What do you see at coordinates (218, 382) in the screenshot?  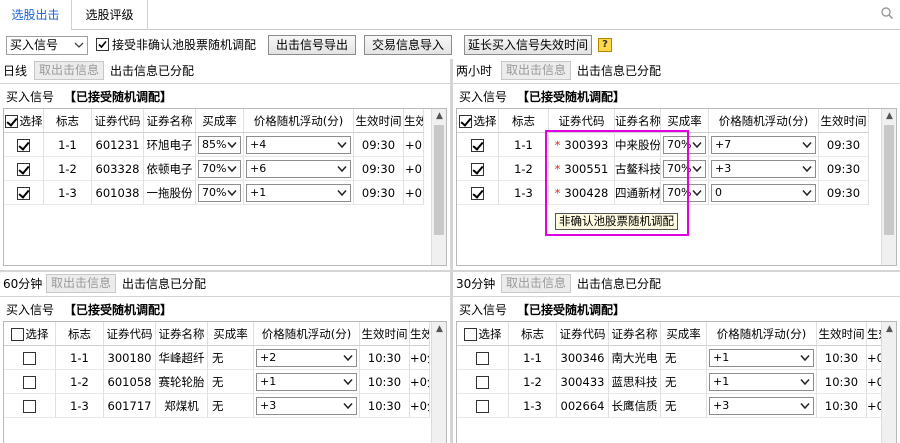 I see `table-row: 1-2601058赛轮轮胎无 +1 10:30+0分` at bounding box center [218, 382].